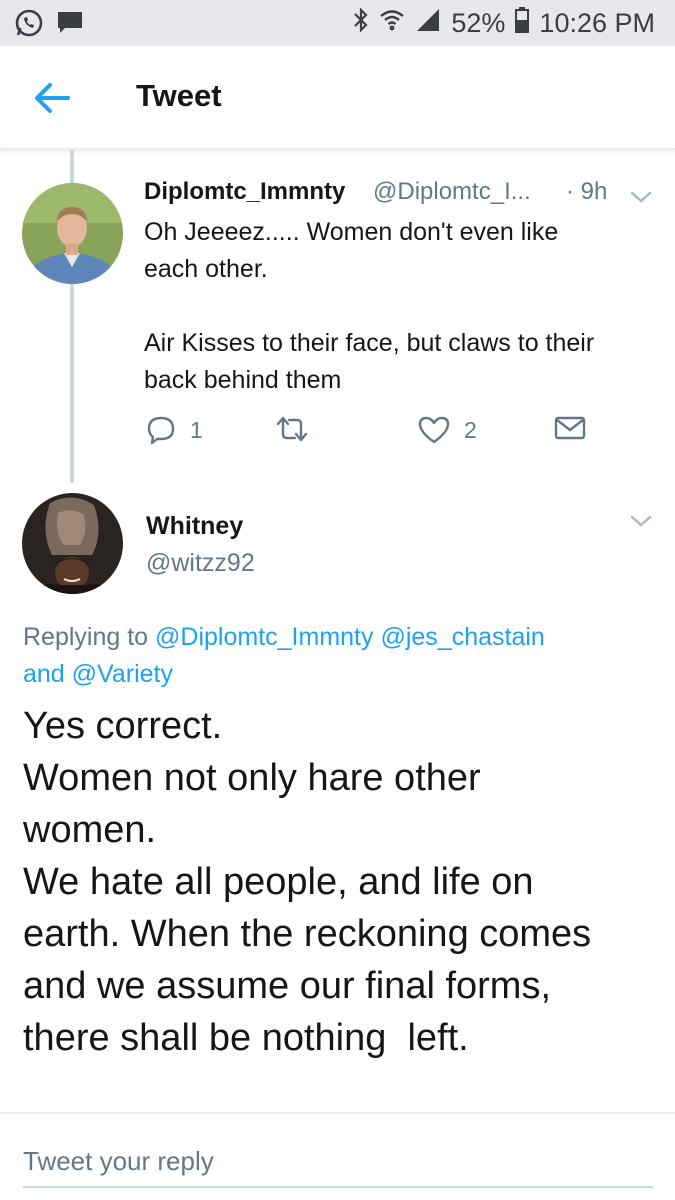  Describe the element at coordinates (374, 435) in the screenshot. I see `tweet-actions: 1 2` at that location.